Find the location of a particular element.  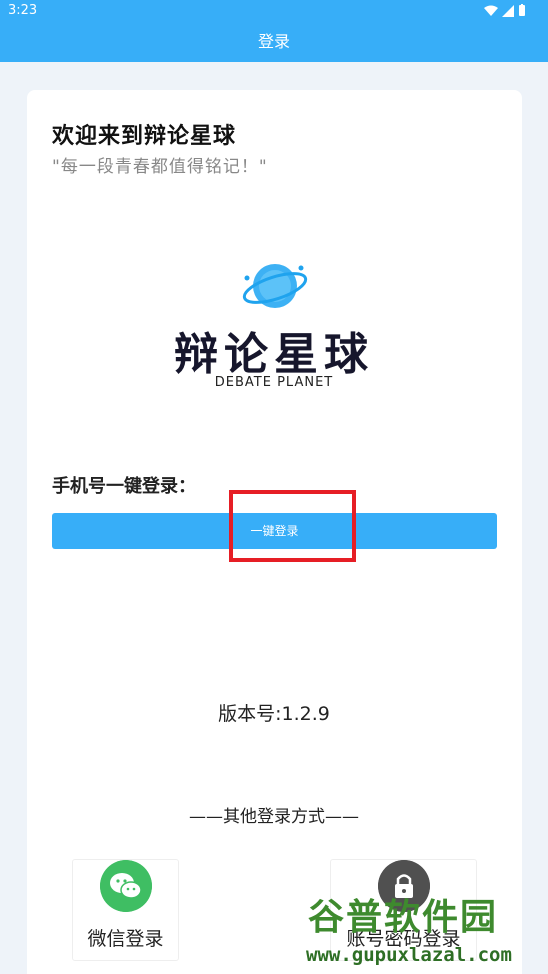

highlight-annotation is located at coordinates (292, 526).